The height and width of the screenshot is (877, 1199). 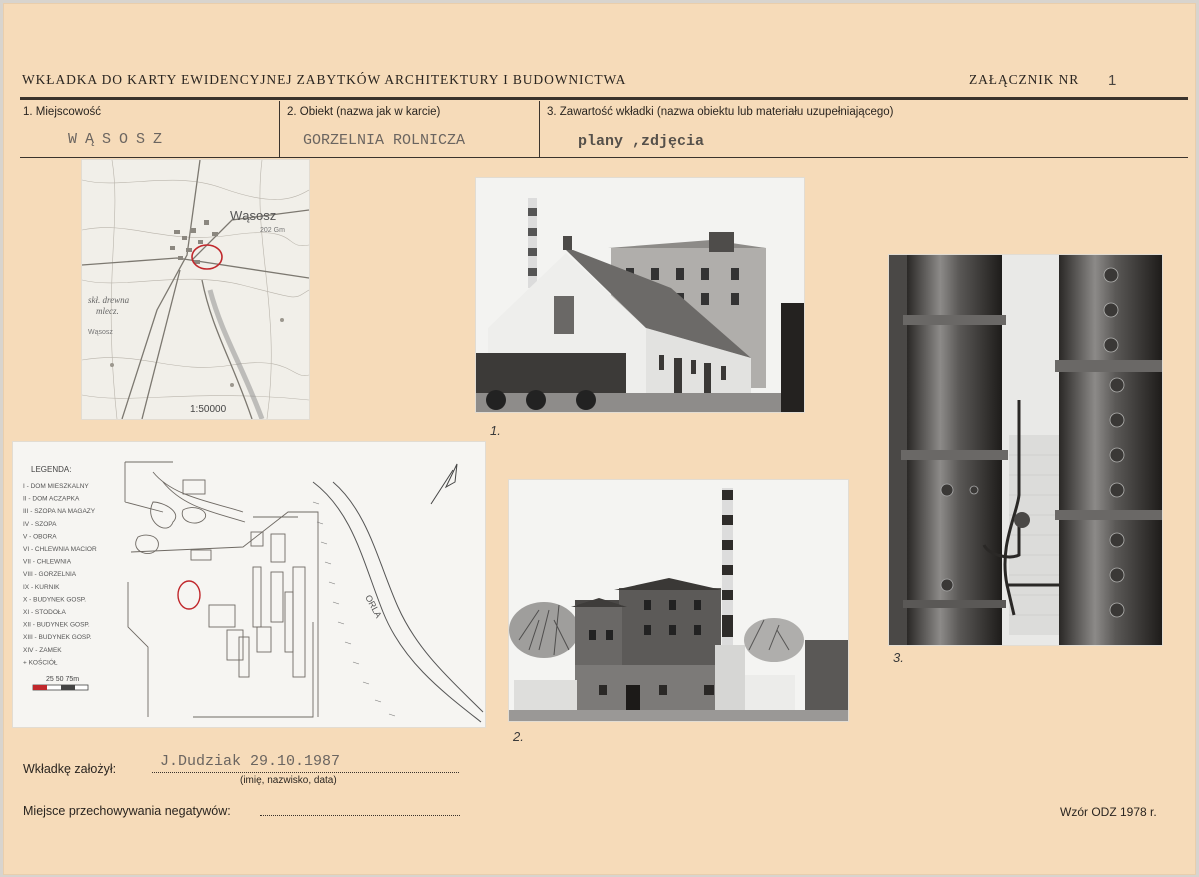 I want to click on photo-2-number: 2., so click(x=518, y=736).